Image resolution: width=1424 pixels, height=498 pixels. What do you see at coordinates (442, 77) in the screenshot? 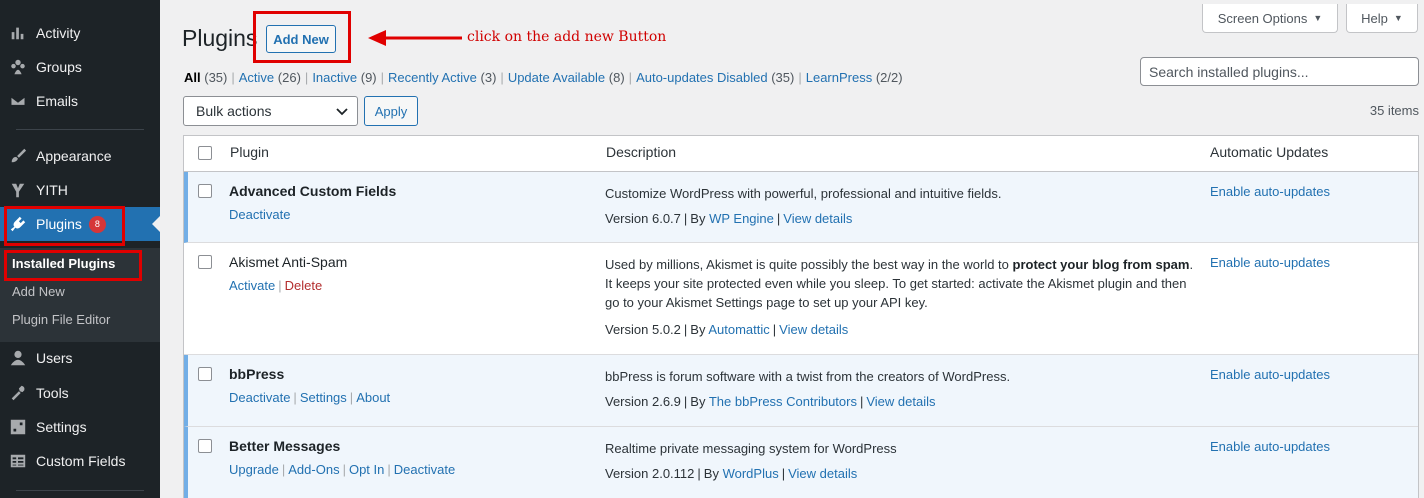
I see `filter-recently-active: Recently Active (3)` at bounding box center [442, 77].